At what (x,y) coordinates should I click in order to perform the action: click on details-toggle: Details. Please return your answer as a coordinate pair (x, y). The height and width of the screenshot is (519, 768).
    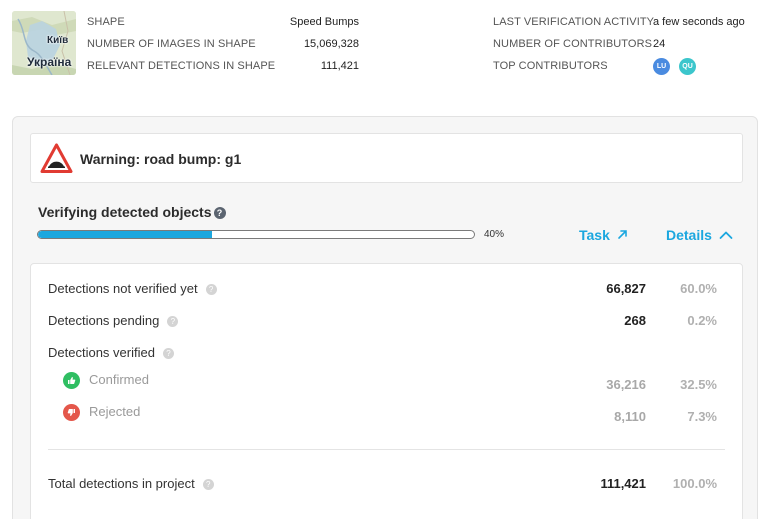
    Looking at the image, I should click on (699, 235).